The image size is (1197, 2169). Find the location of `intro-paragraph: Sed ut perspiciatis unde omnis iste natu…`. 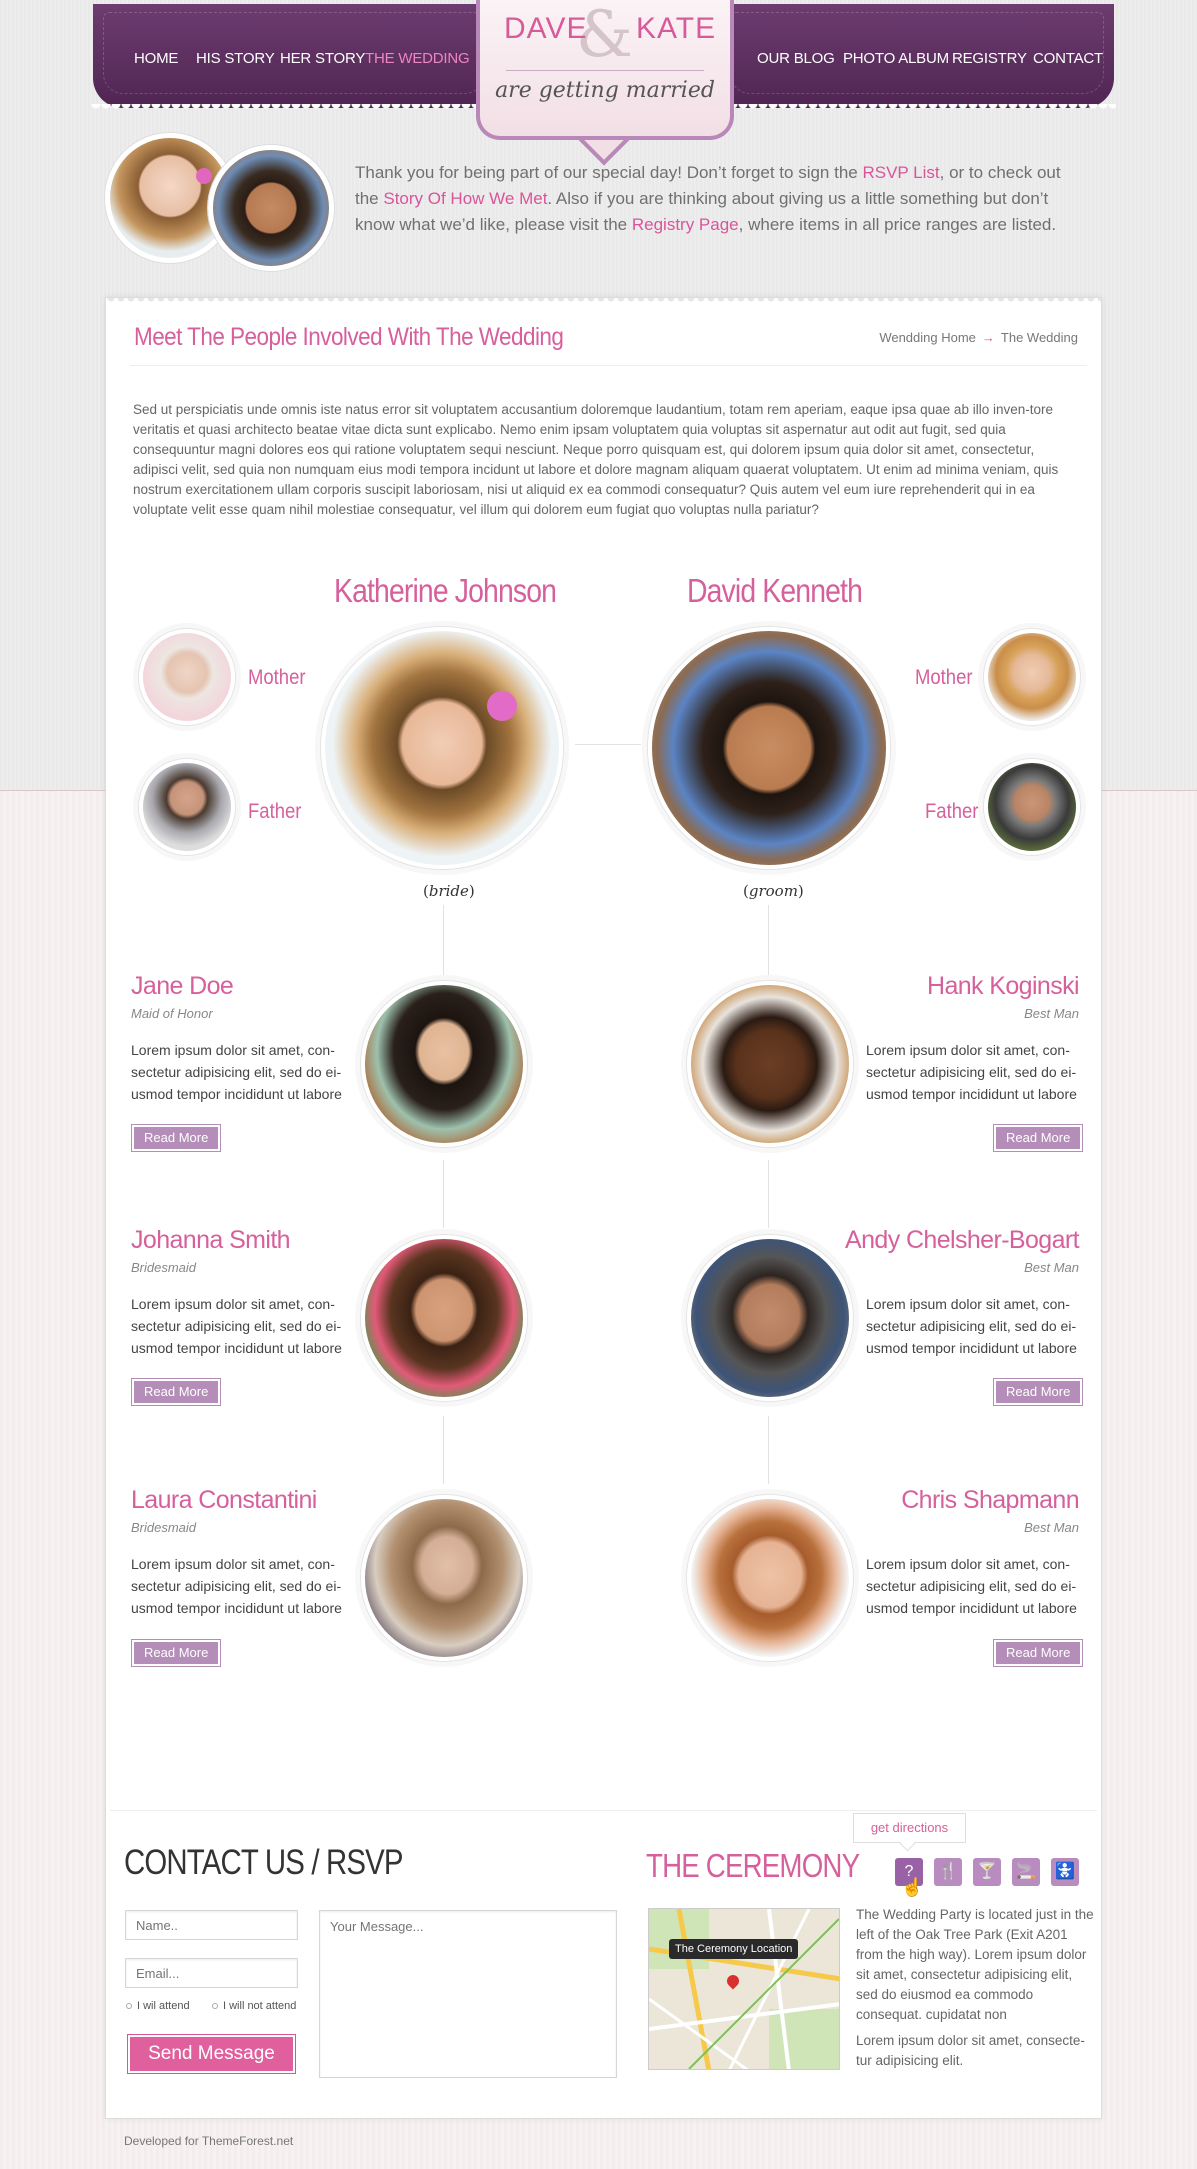

intro-paragraph: Sed ut perspiciatis unde omnis iste natu… is located at coordinates (596, 459).